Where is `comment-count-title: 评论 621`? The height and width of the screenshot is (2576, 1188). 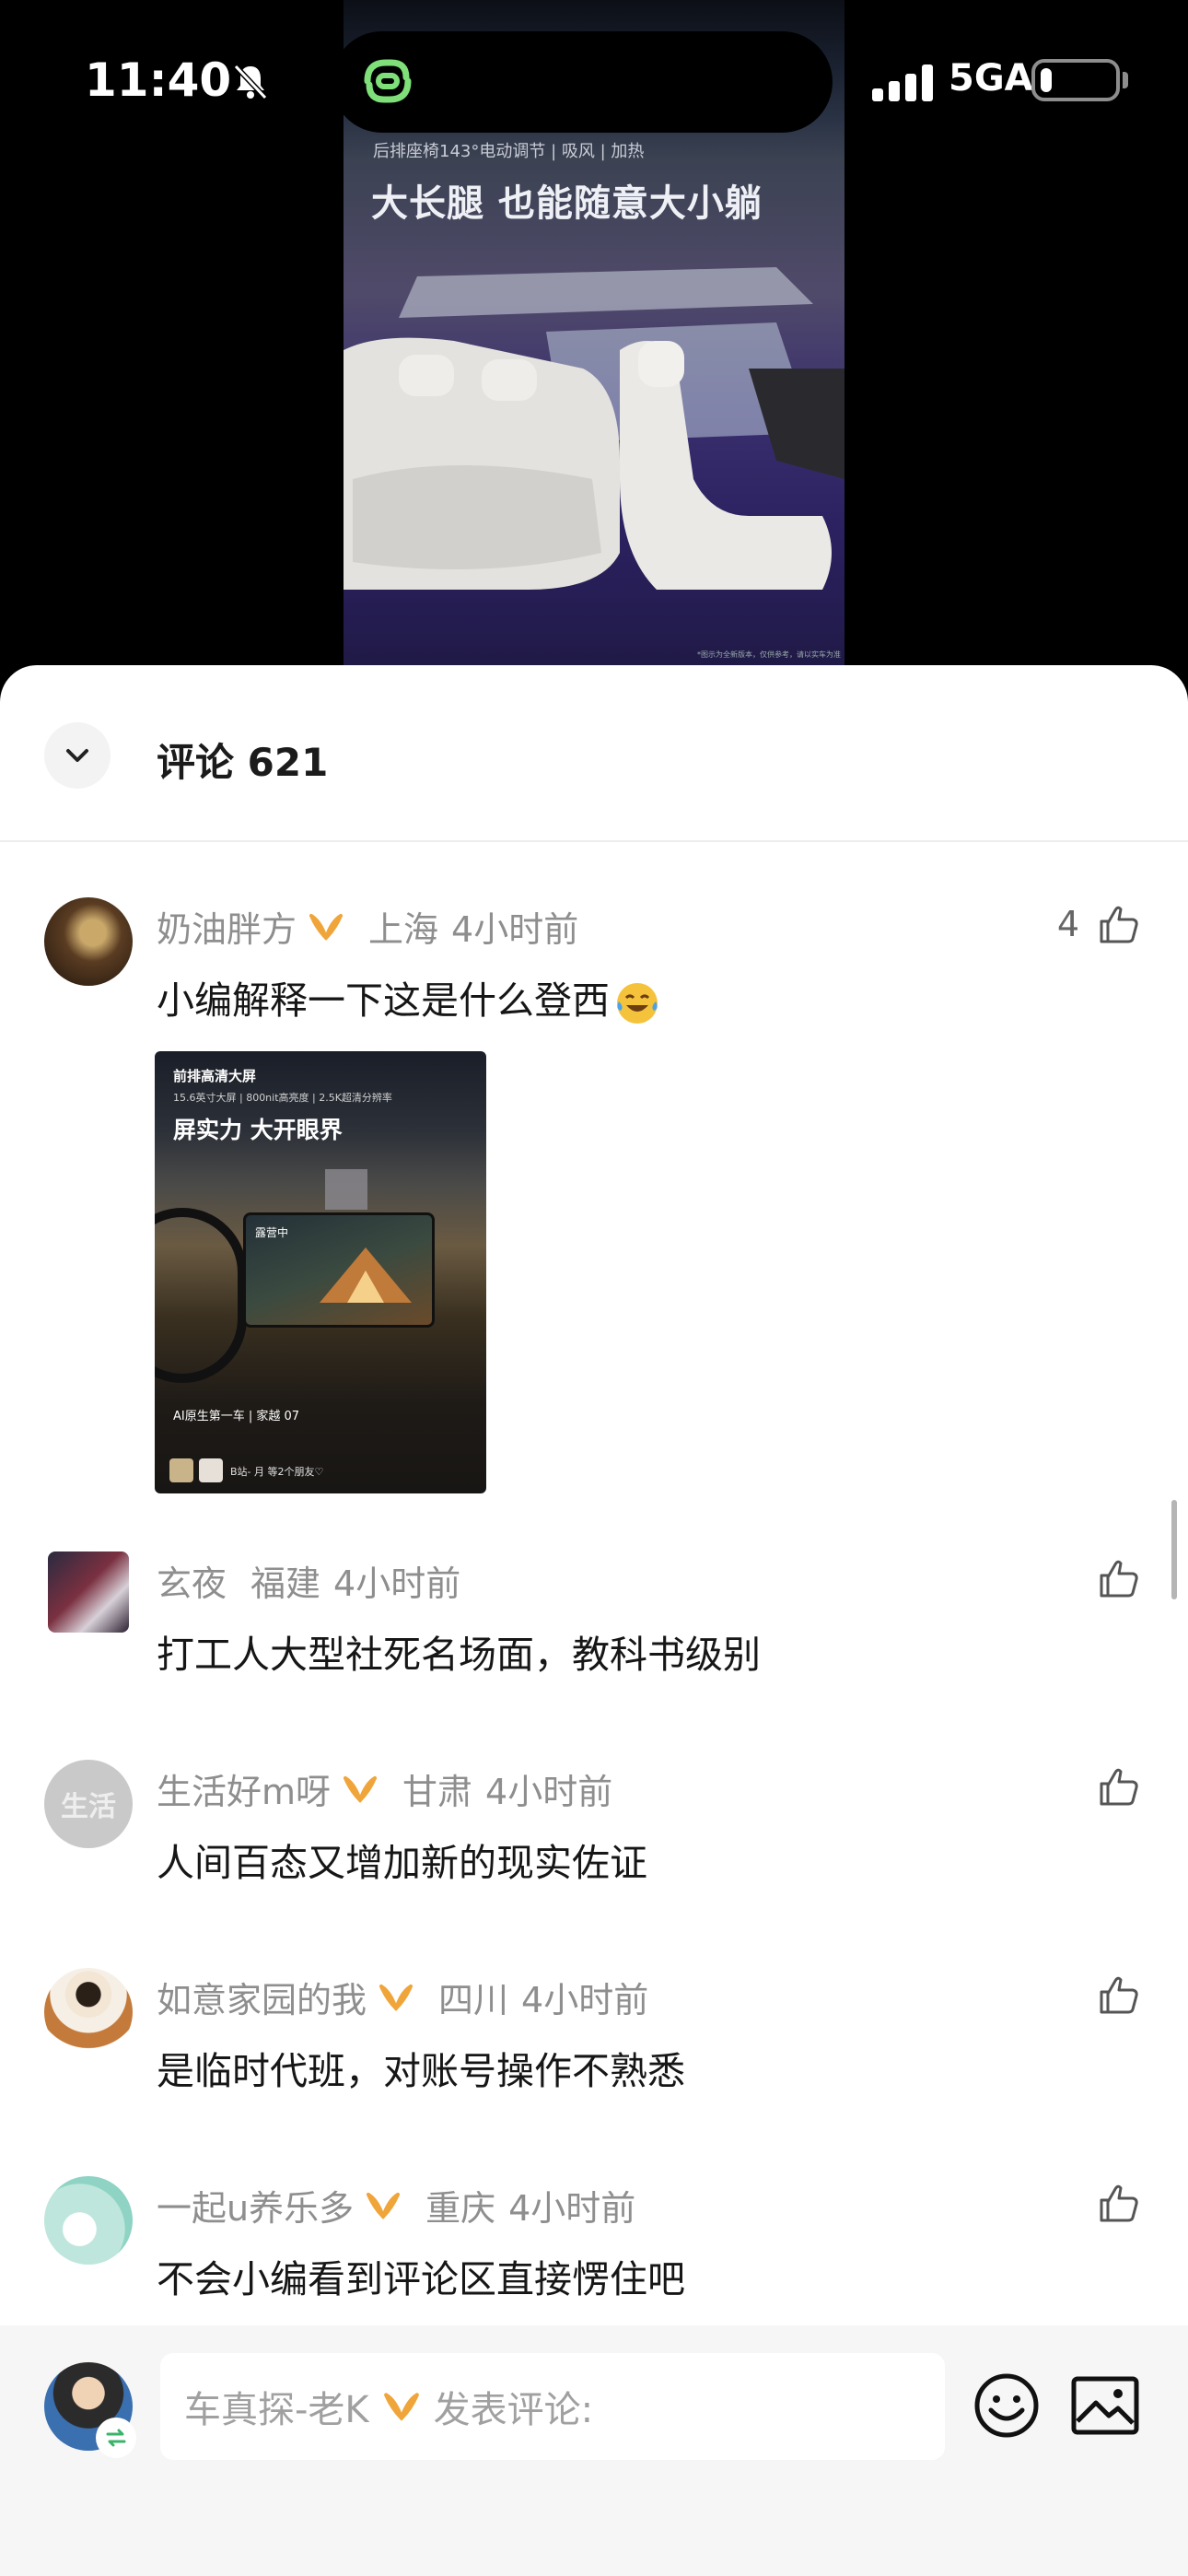 comment-count-title: 评论 621 is located at coordinates (243, 762).